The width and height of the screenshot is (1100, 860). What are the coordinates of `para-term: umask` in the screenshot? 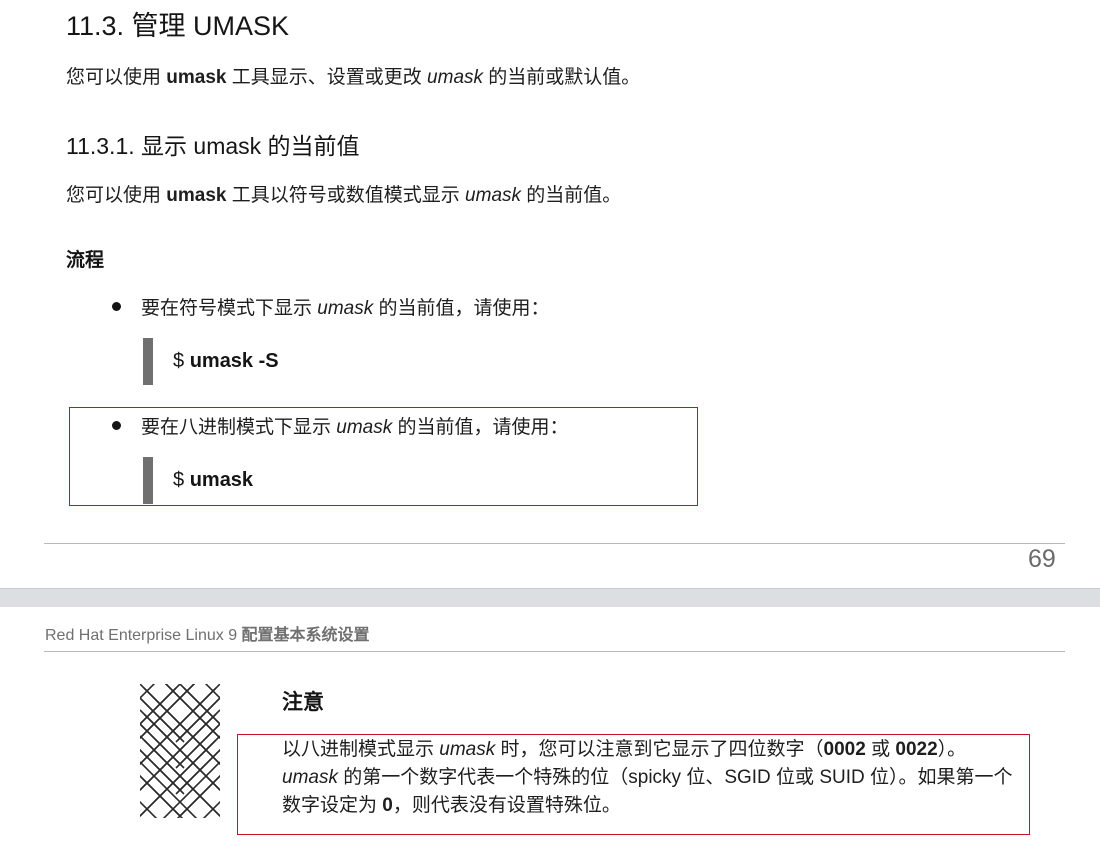 It's located at (493, 195).